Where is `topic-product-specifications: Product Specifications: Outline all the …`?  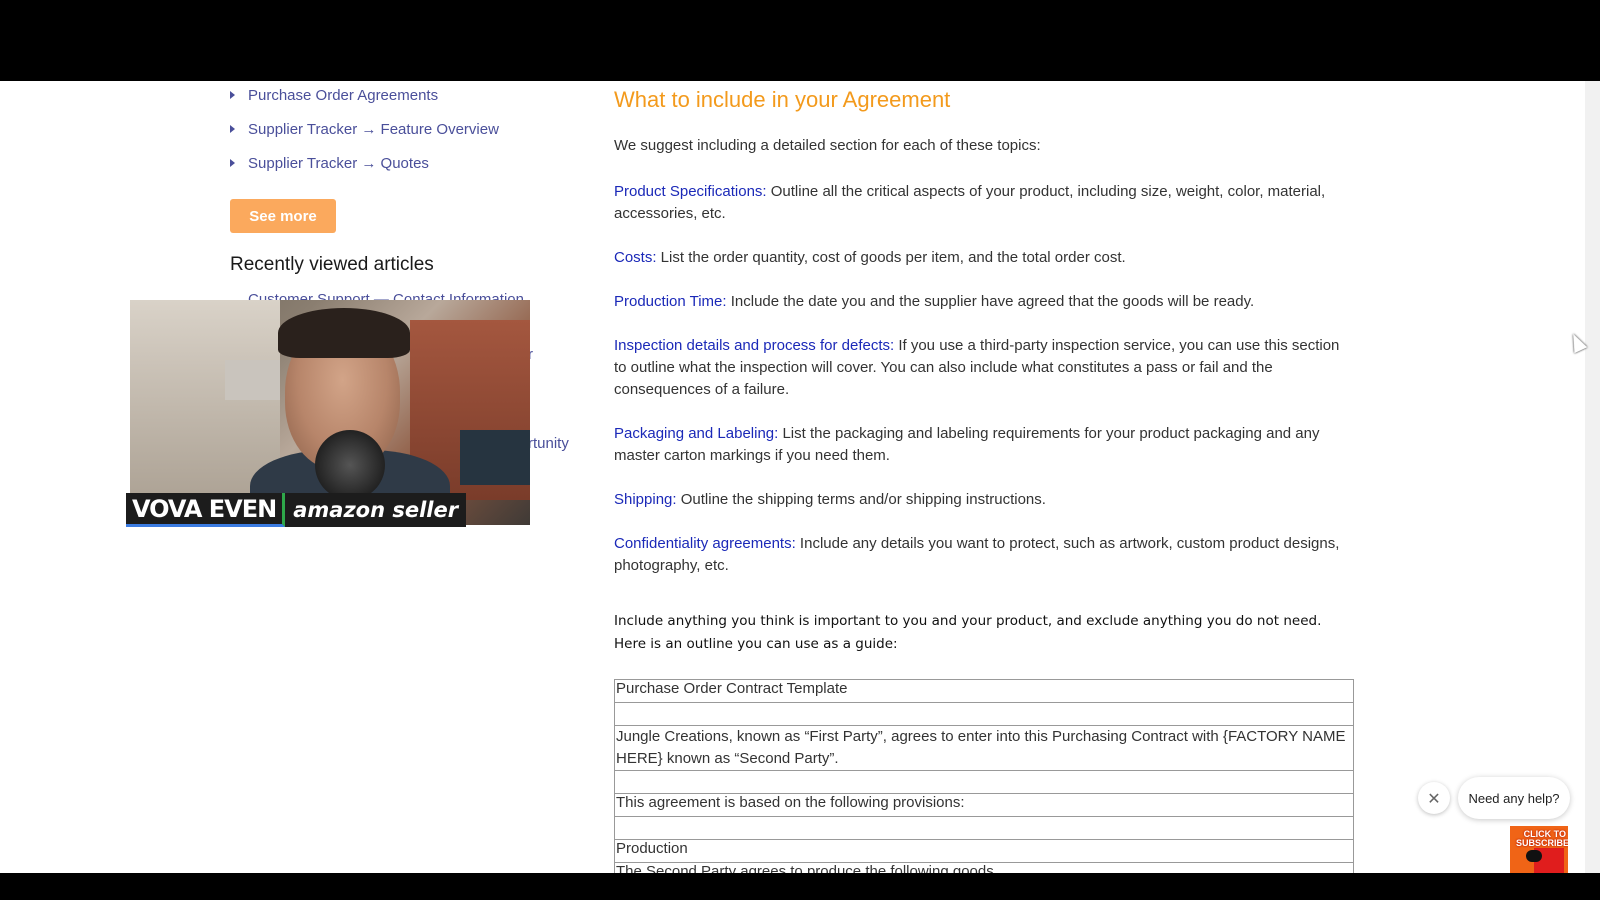
topic-product-specifications: Product Specifications: Outline all the … is located at coordinates (984, 203).